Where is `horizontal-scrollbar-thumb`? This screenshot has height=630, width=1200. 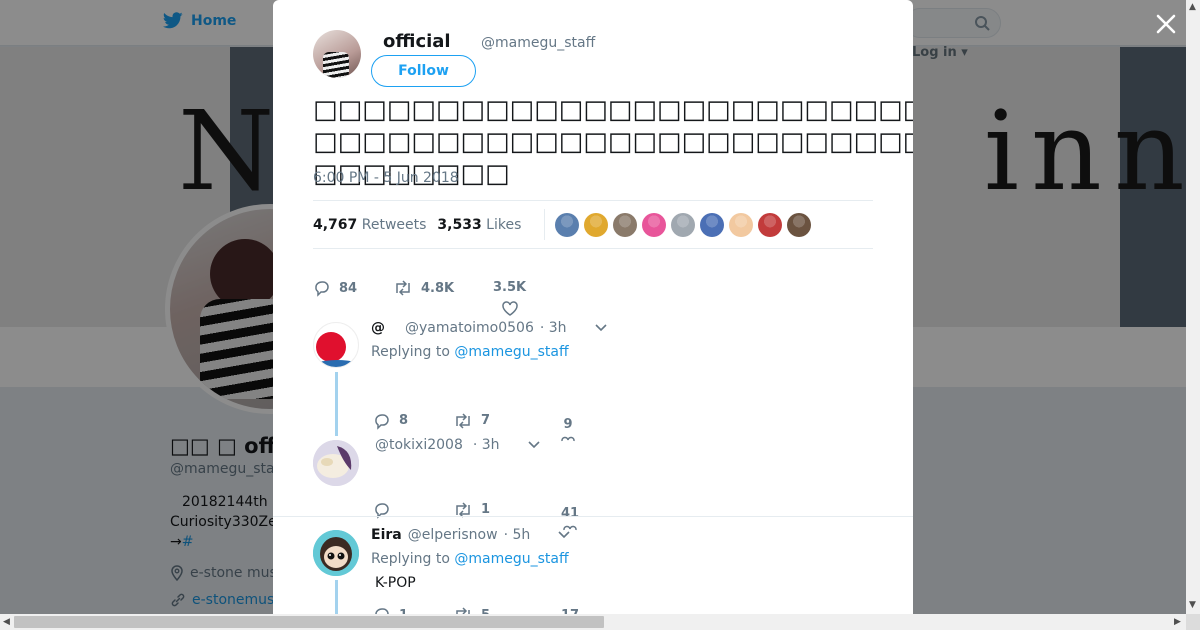 horizontal-scrollbar-thumb is located at coordinates (309, 622).